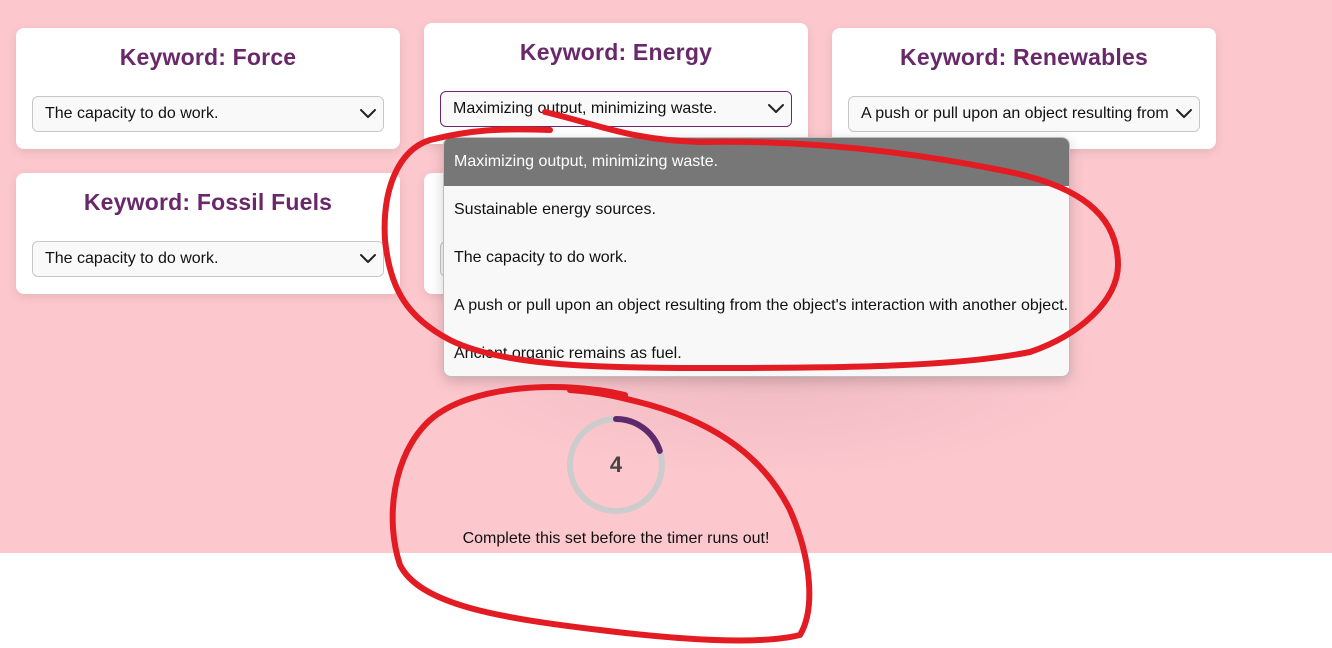 This screenshot has width=1332, height=648. I want to click on card-keyword-title: Keyword: Fossil Fuels, so click(208, 202).